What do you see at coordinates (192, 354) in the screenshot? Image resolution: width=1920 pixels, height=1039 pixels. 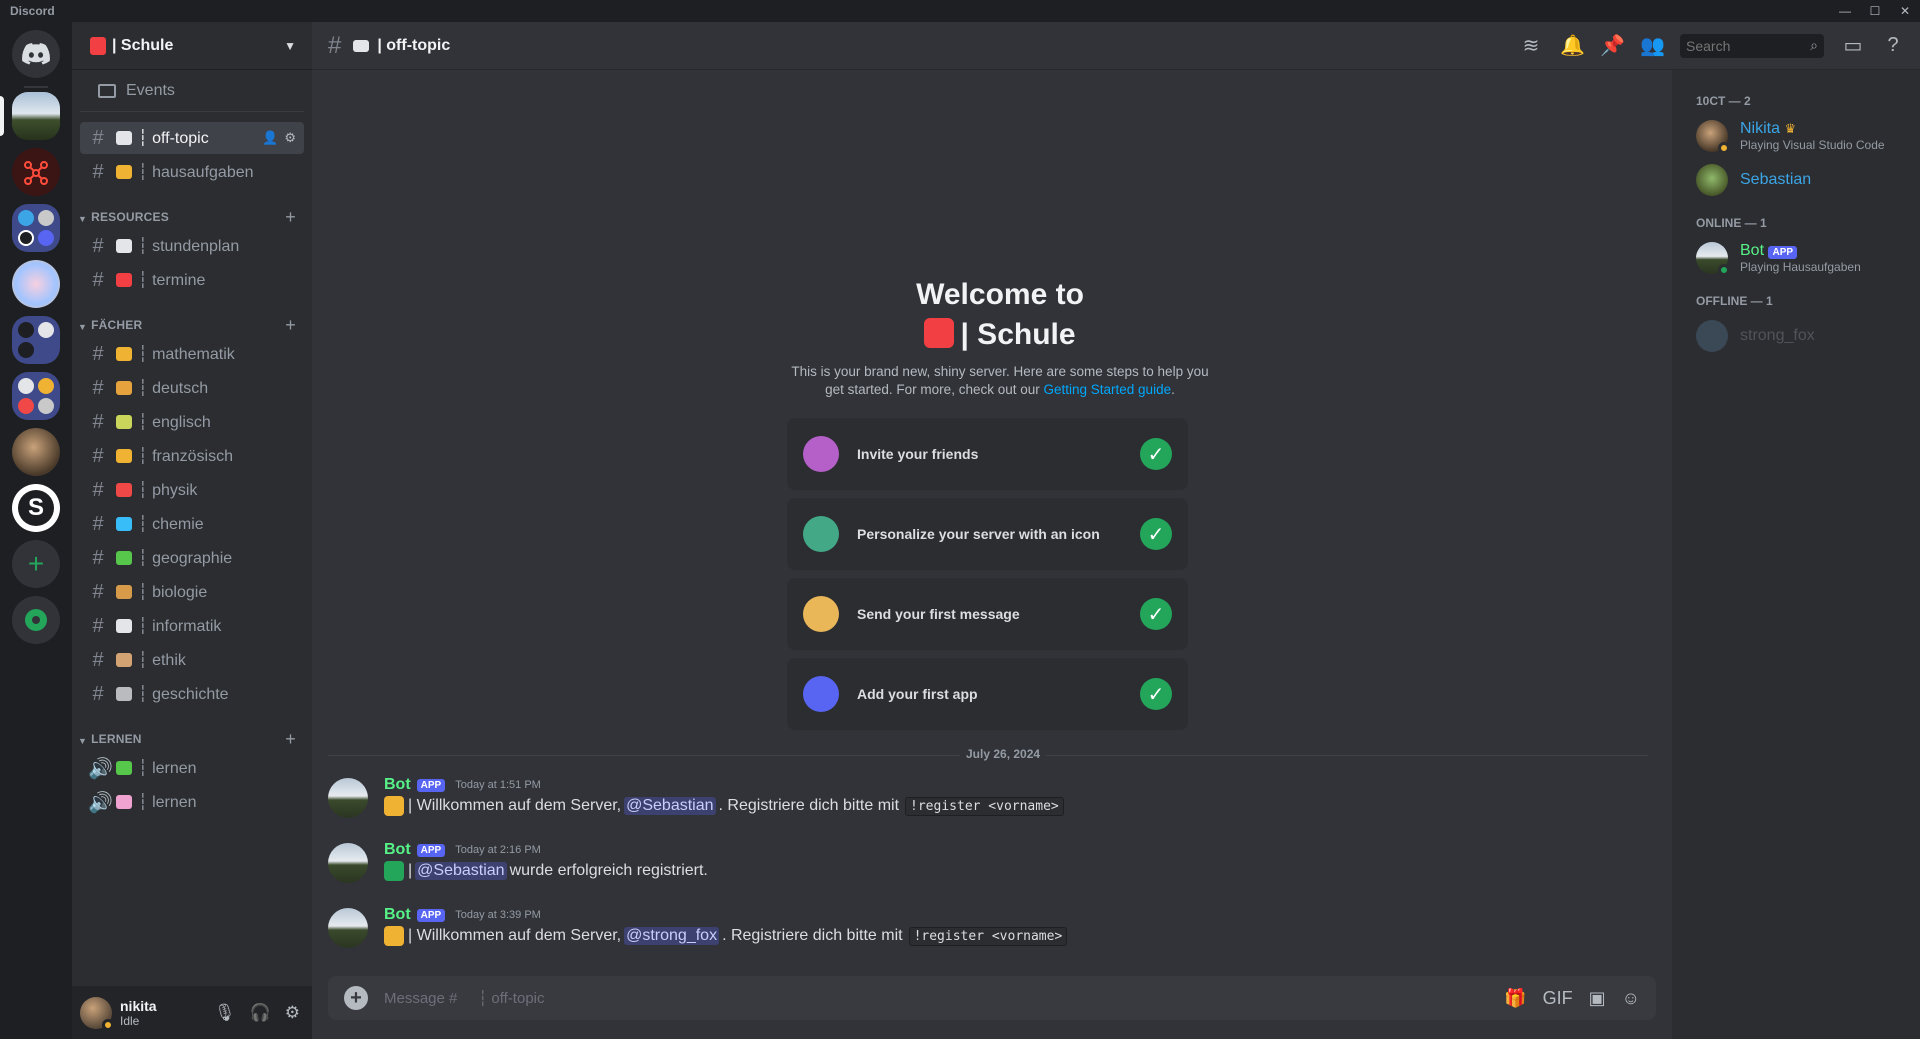 I see `channel-mathematik: # ┆ mathematik` at bounding box center [192, 354].